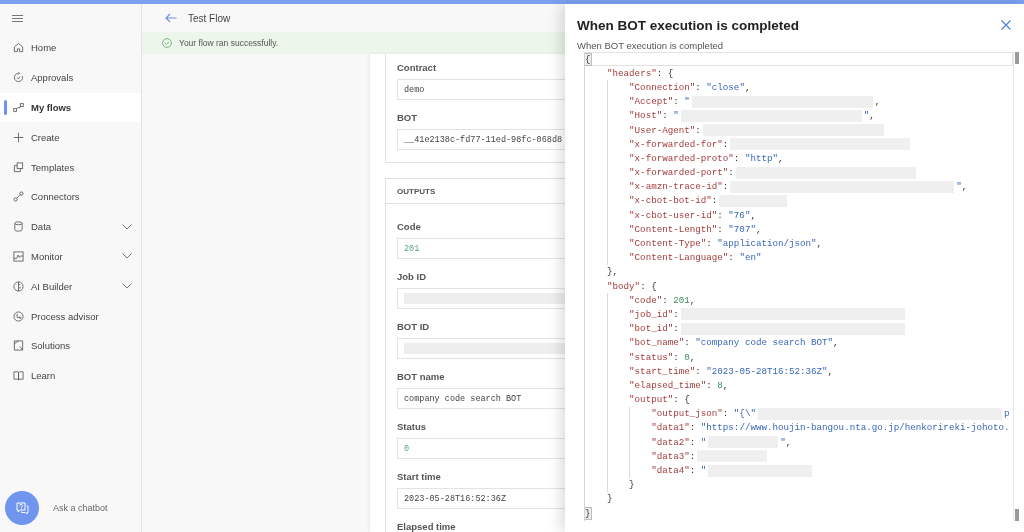 Image resolution: width=1024 pixels, height=532 pixels. I want to click on code-text: "bot_name": "company code search BOT",, so click(734, 343).